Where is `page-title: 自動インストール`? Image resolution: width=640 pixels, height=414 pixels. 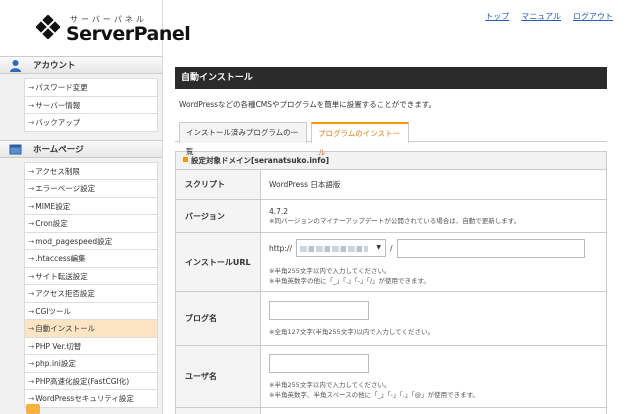
page-title: 自動インストール is located at coordinates (391, 78).